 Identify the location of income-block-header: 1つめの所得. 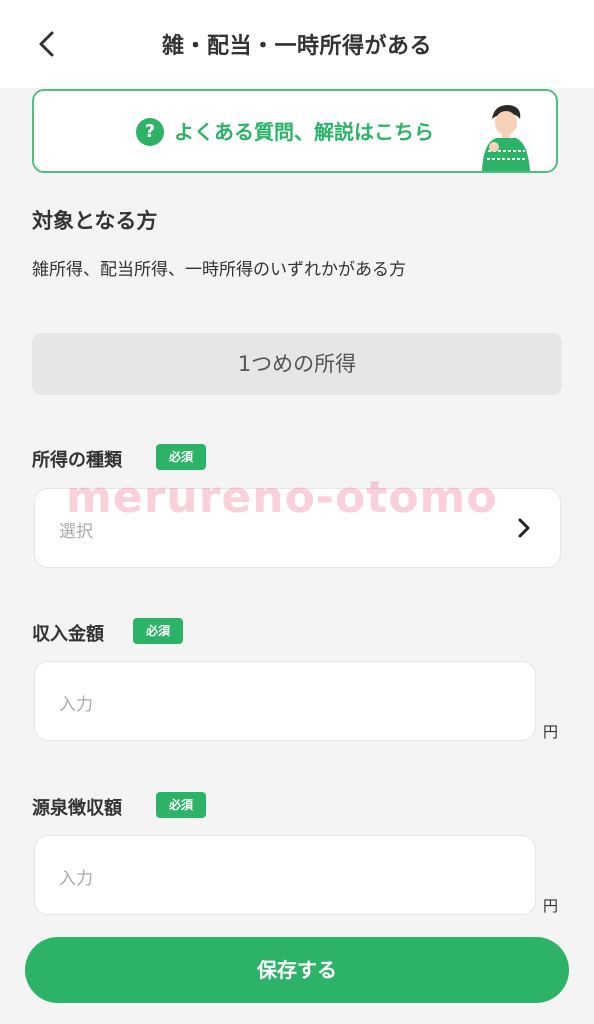
(297, 364).